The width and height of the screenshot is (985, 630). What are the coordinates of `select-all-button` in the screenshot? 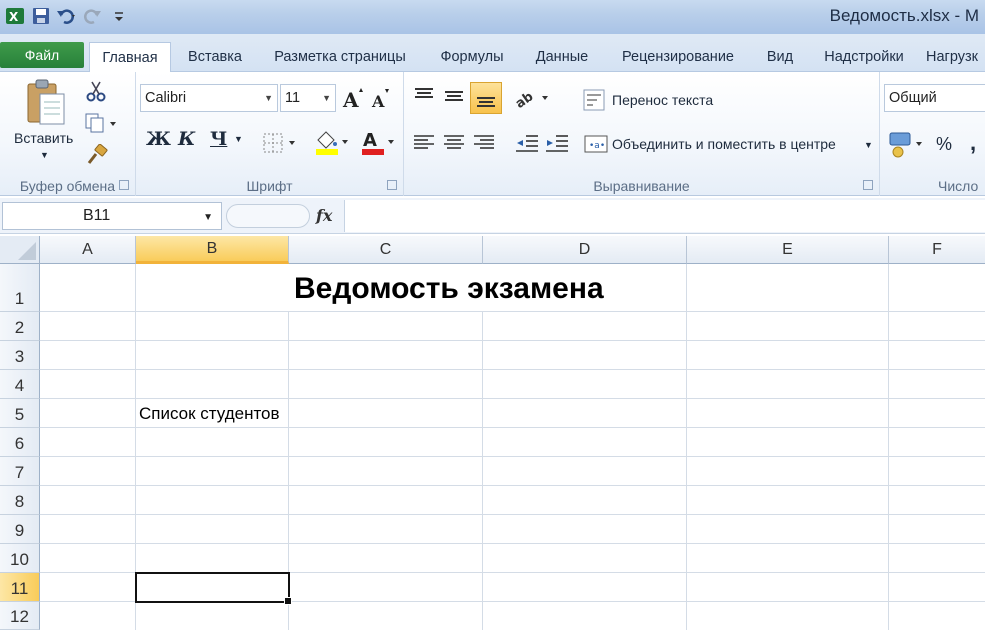 It's located at (20, 250).